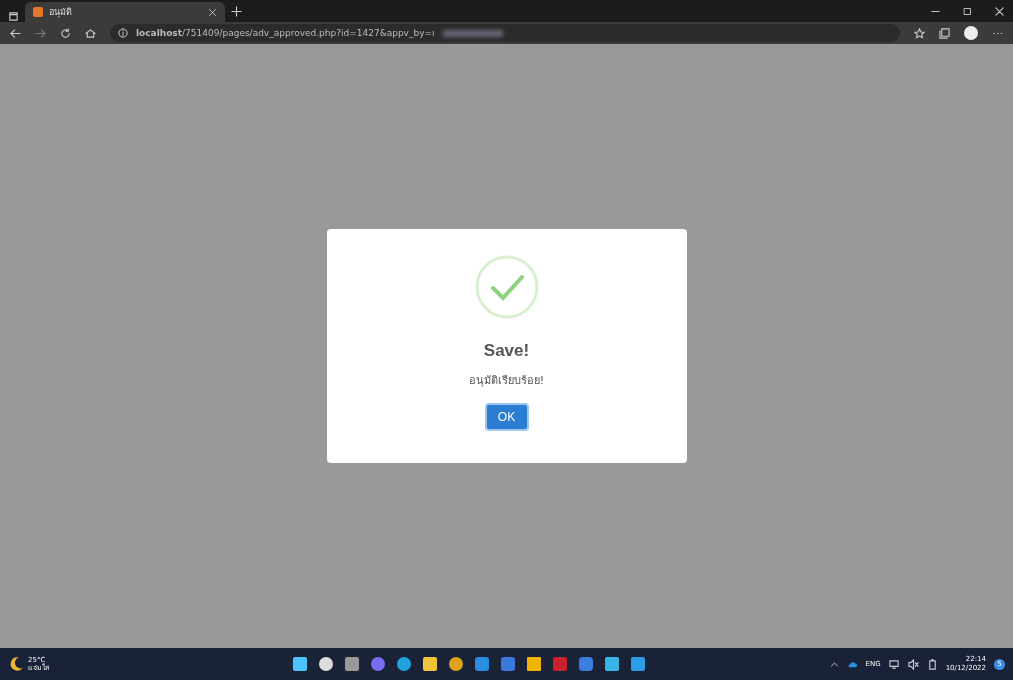 The image size is (1013, 680). What do you see at coordinates (834, 664) in the screenshot?
I see `chevron-up-icon` at bounding box center [834, 664].